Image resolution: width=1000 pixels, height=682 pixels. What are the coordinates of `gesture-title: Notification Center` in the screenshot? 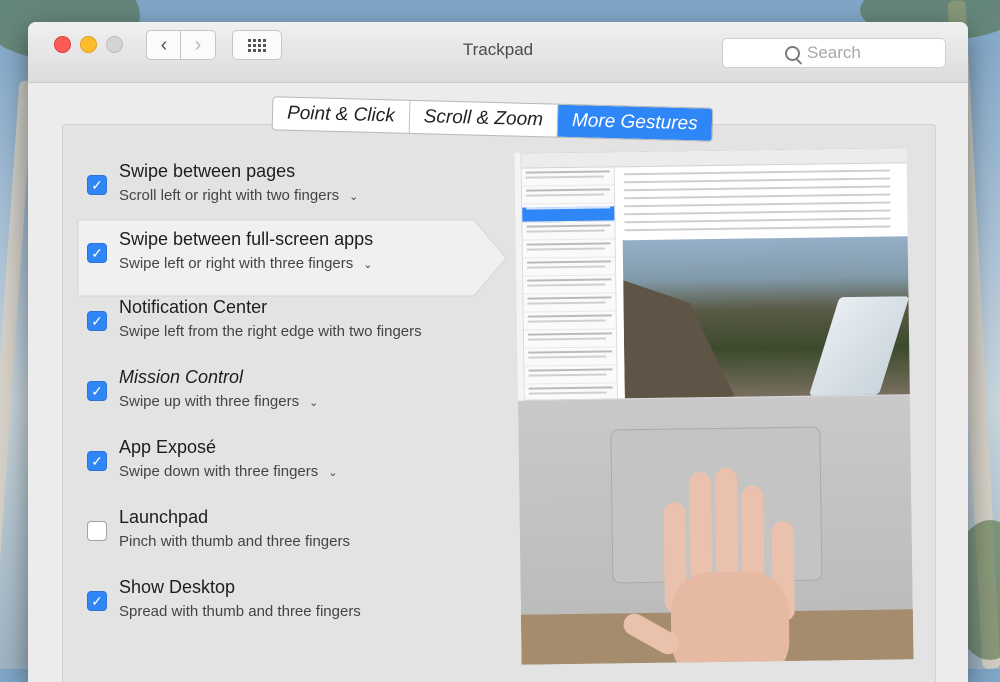 It's located at (193, 307).